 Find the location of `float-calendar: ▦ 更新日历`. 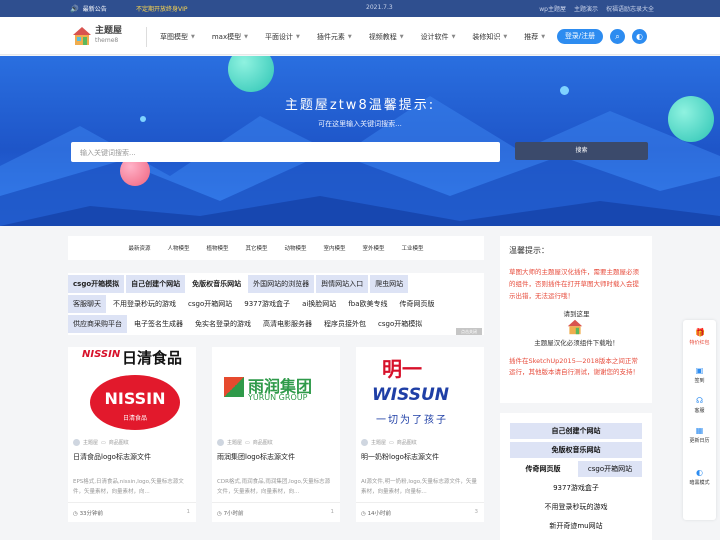

float-calendar: ▦ 更新日历 is located at coordinates (699, 435).